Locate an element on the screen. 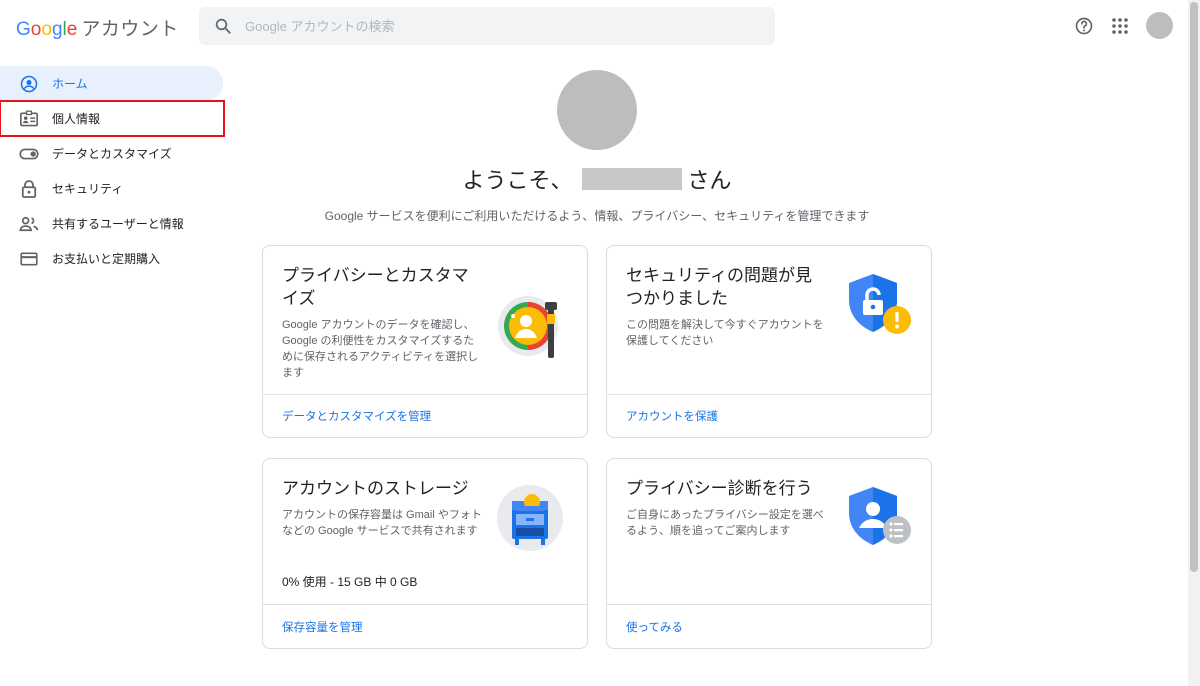 The height and width of the screenshot is (686, 1200). privacy-personalization-icon is located at coordinates (531, 326).